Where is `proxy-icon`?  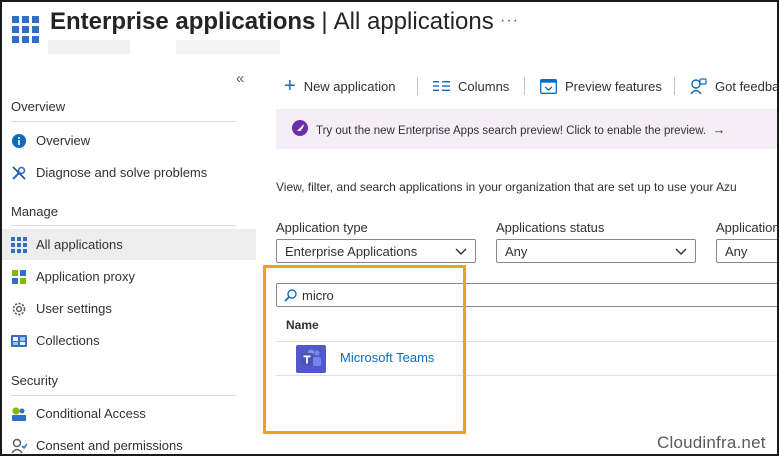
proxy-icon is located at coordinates (19, 277).